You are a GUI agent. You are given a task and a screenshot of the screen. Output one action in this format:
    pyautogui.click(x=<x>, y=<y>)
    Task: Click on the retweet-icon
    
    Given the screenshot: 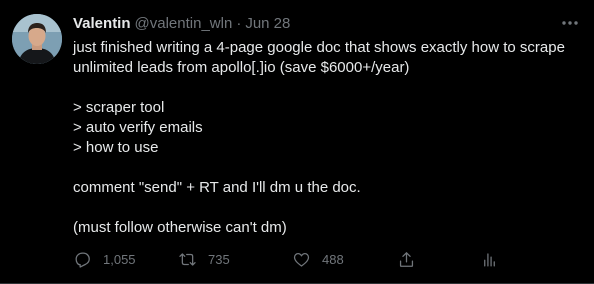 What is the action you would take?
    pyautogui.click(x=187, y=259)
    